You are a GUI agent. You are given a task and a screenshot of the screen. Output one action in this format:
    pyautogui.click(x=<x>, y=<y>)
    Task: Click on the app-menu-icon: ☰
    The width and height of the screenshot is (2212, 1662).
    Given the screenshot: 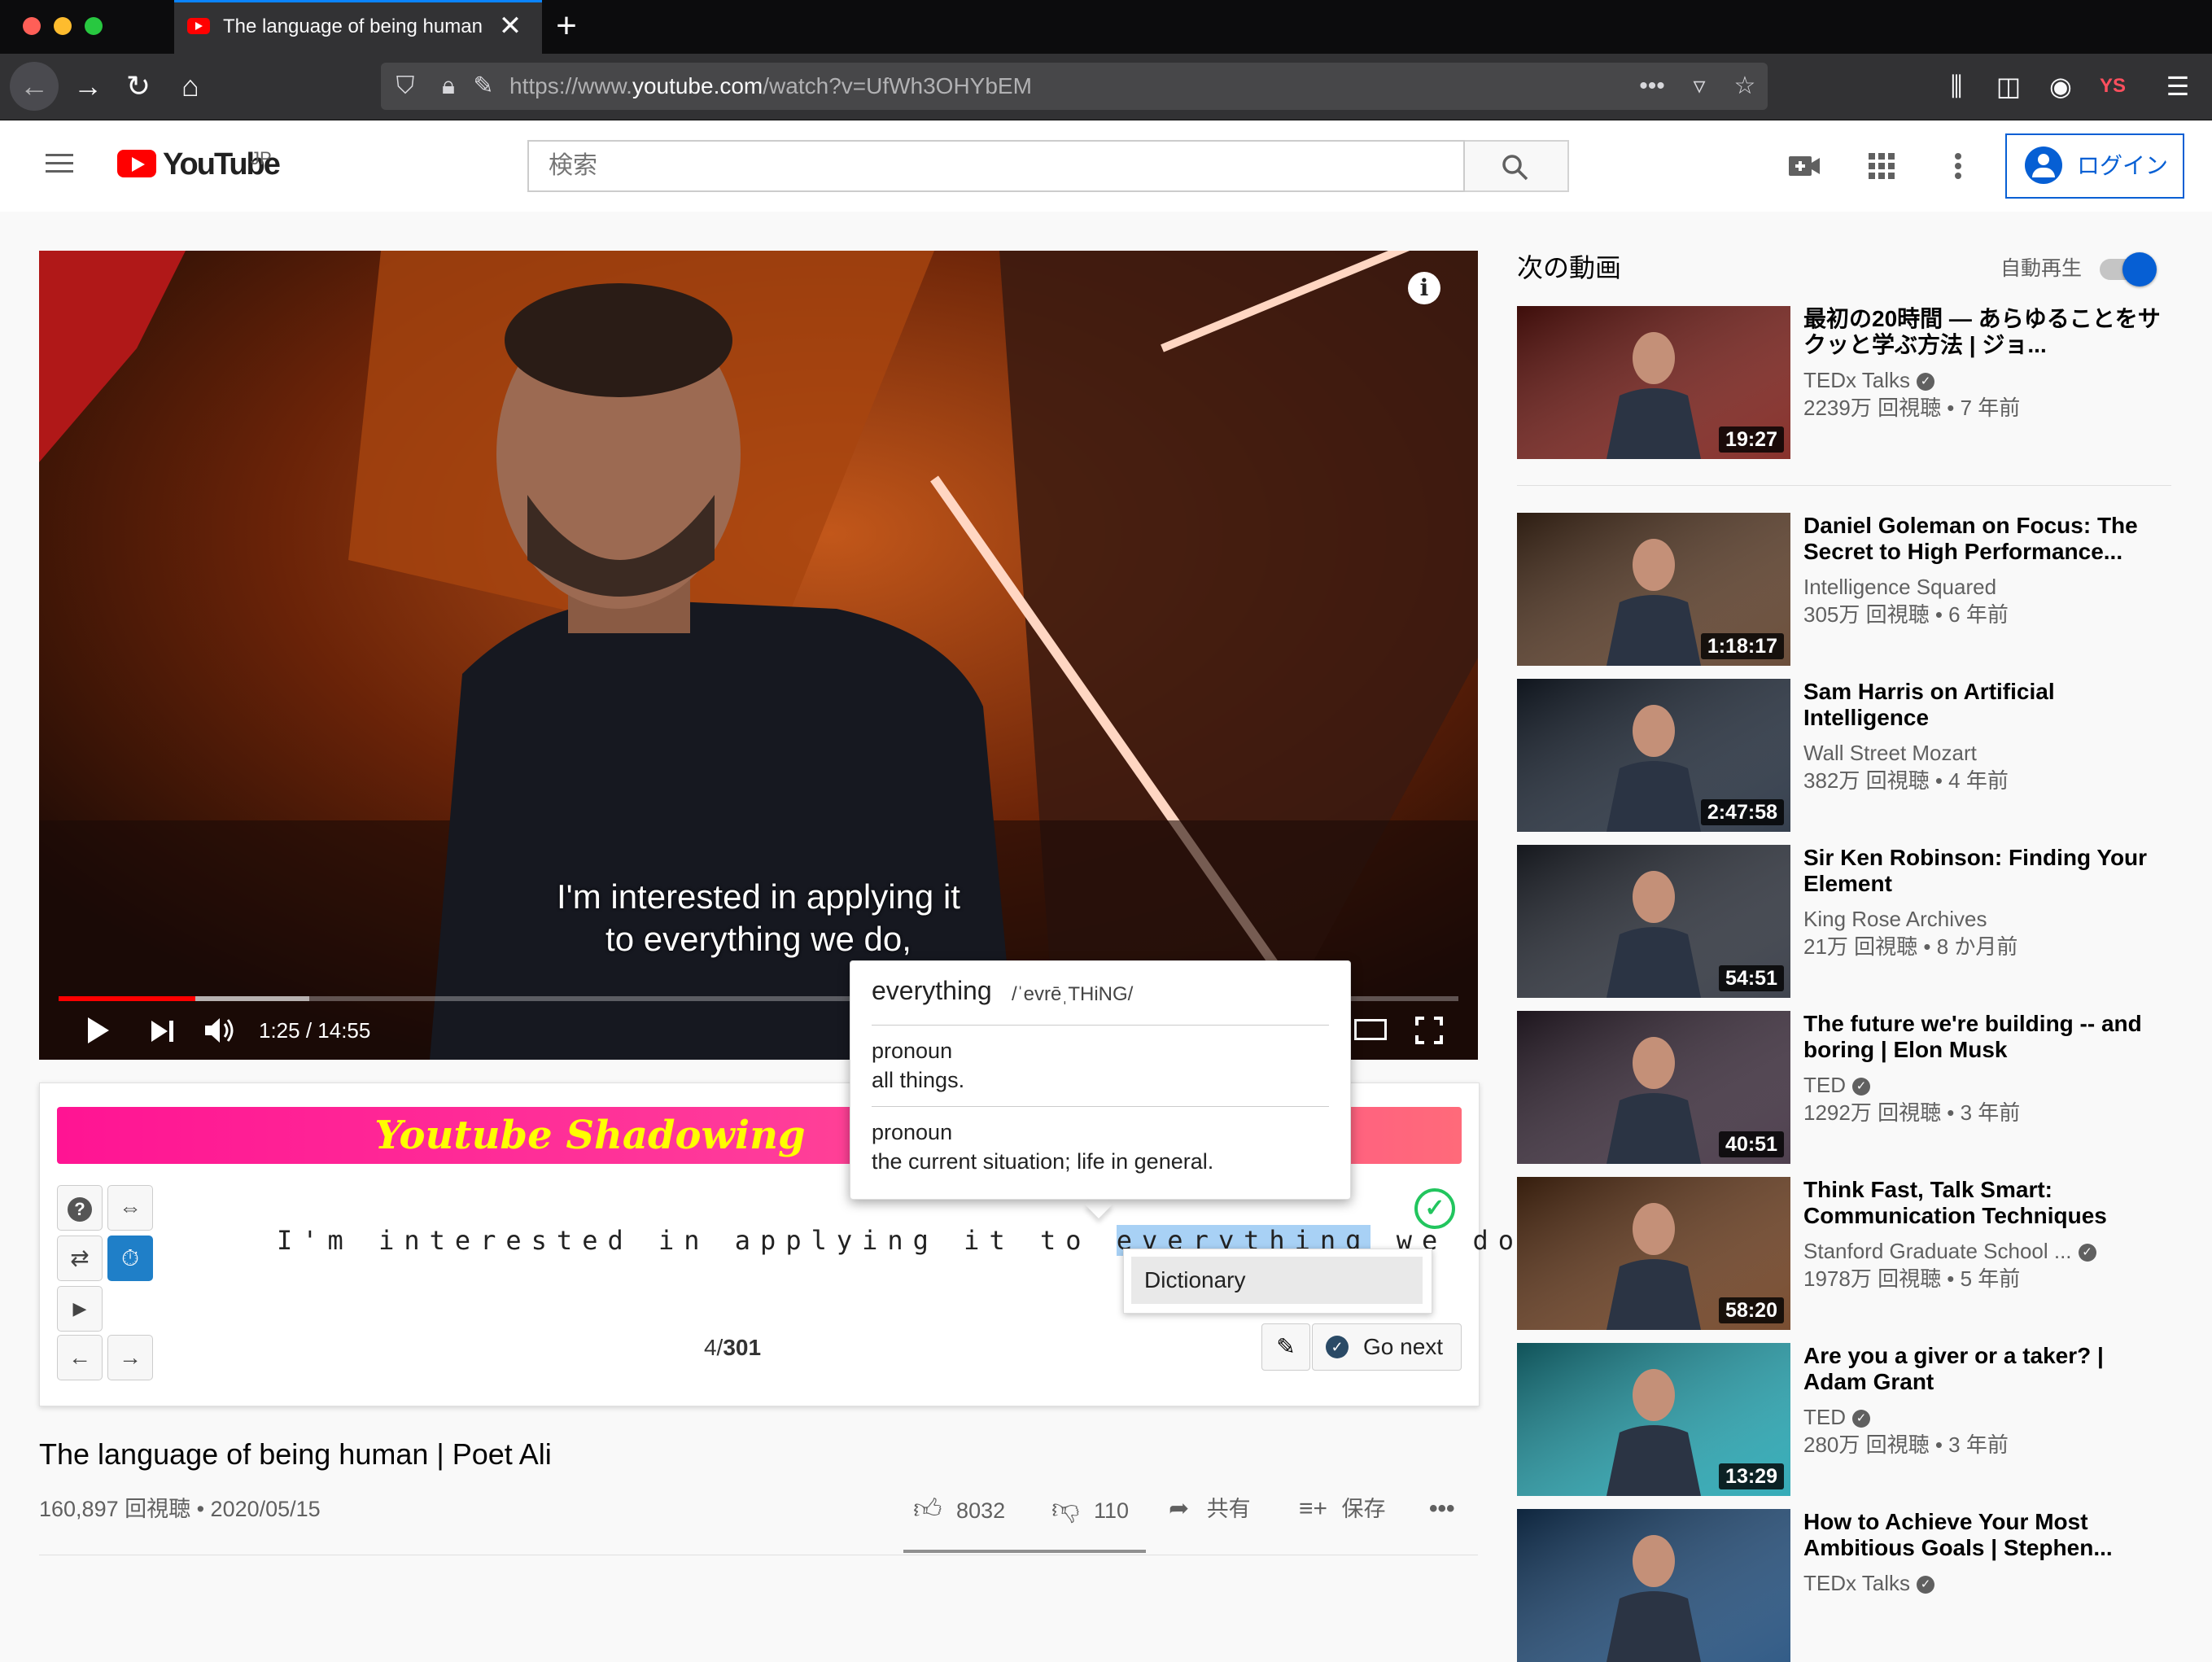 What is the action you would take?
    pyautogui.click(x=2178, y=86)
    